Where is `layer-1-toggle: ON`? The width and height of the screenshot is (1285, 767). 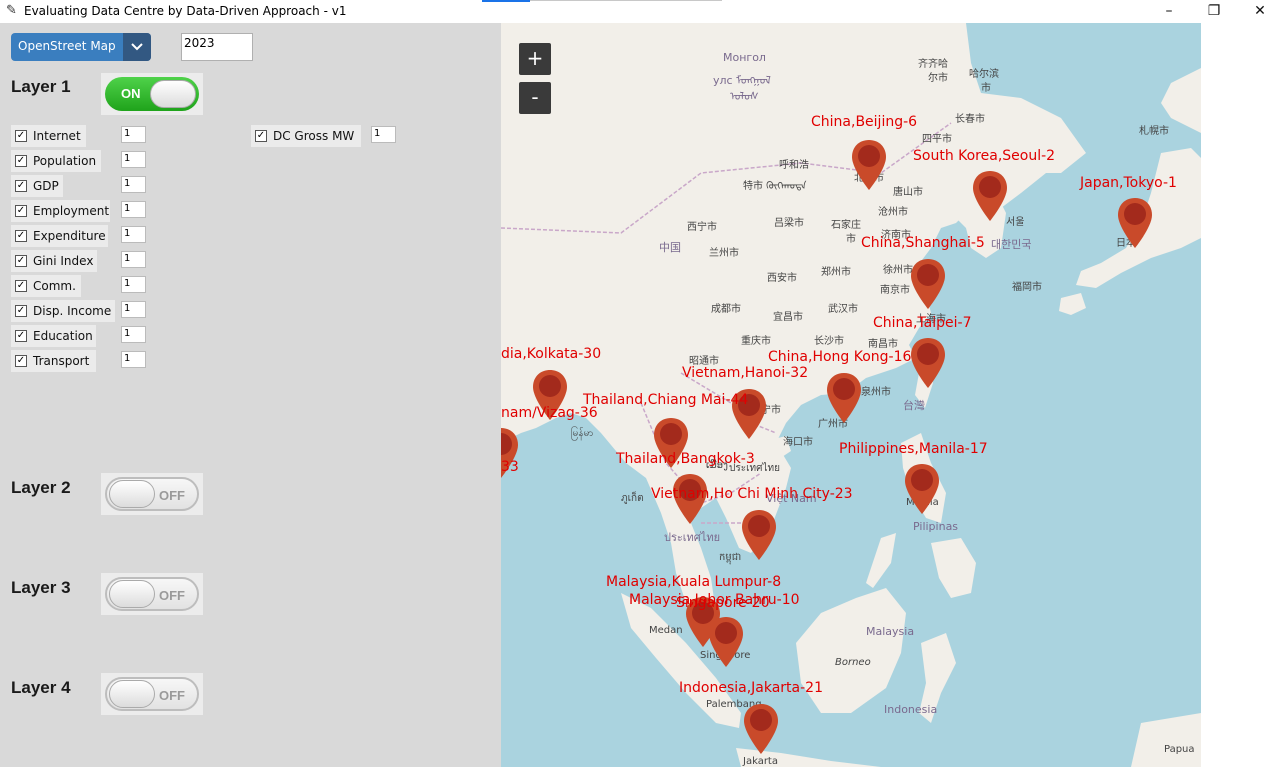 layer-1-toggle: ON is located at coordinates (152, 94).